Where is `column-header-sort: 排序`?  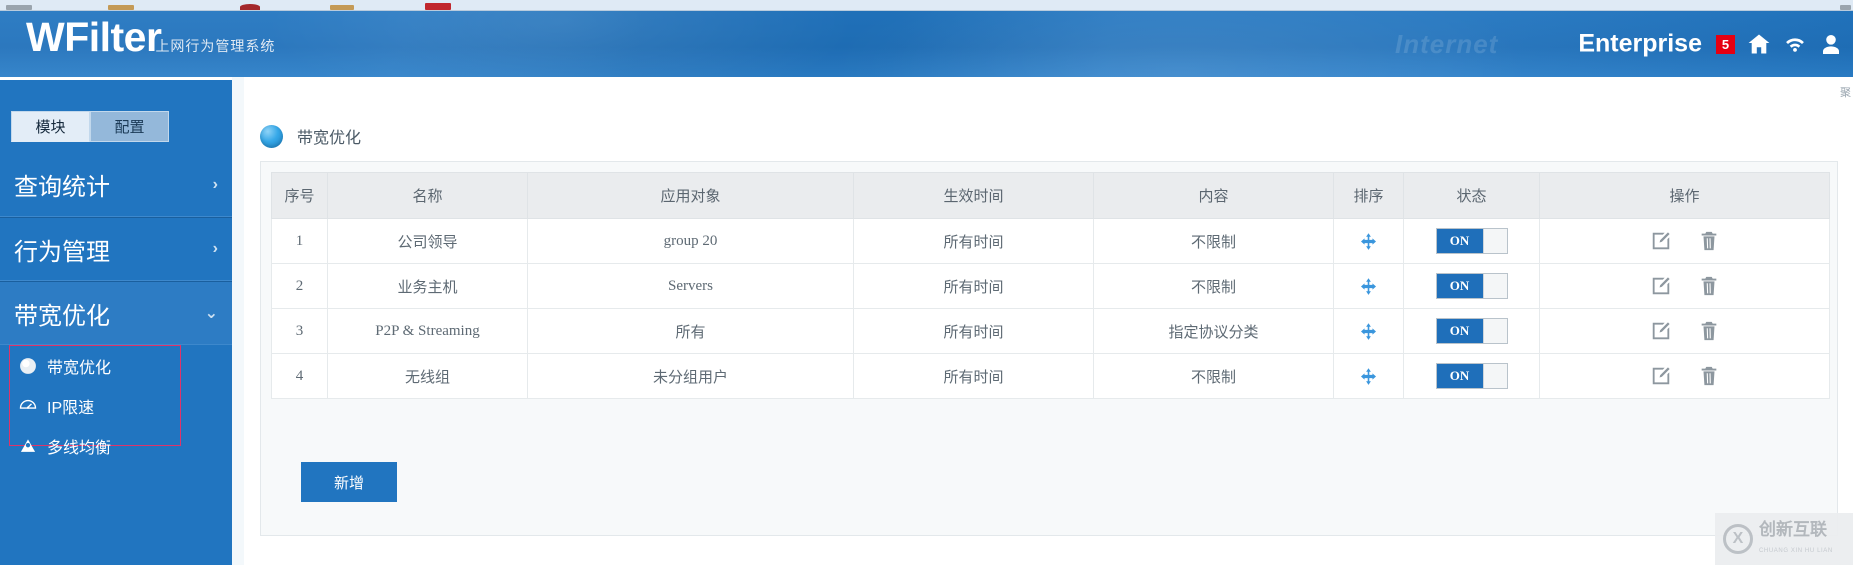 column-header-sort: 排序 is located at coordinates (1368, 195).